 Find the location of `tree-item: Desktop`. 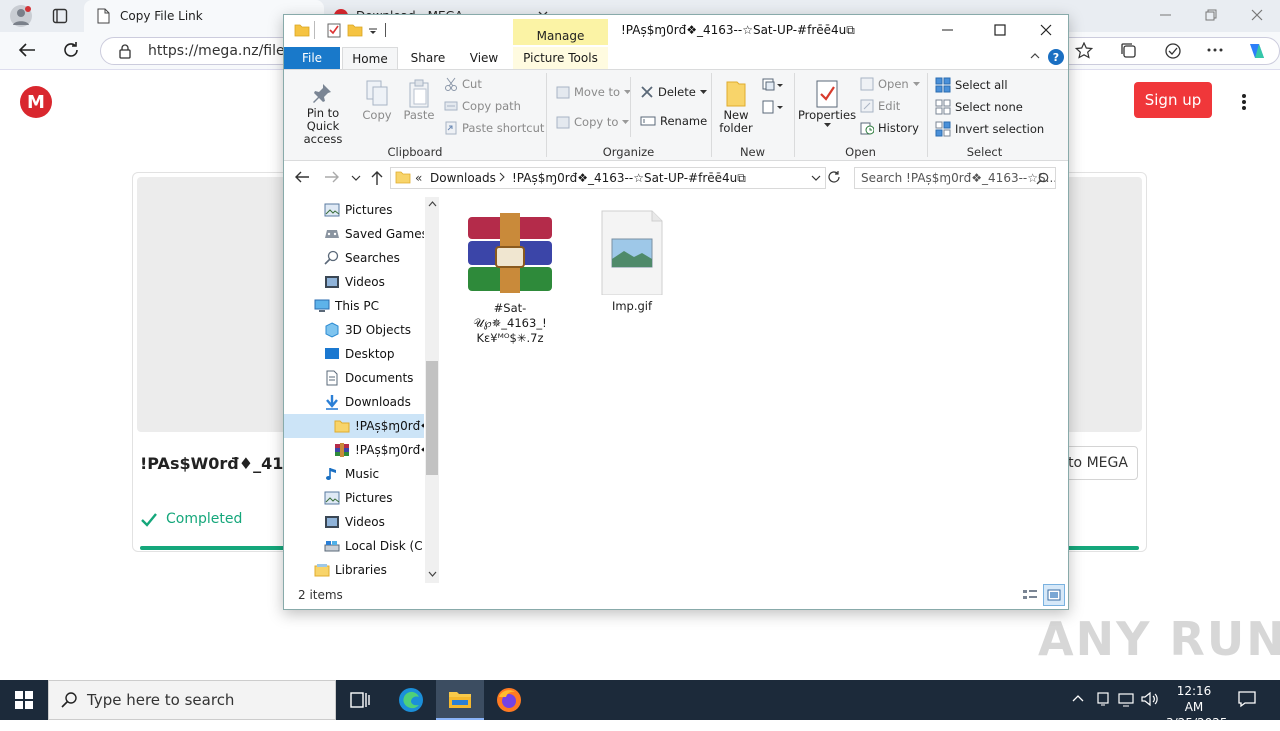

tree-item: Desktop is located at coordinates (354, 354).